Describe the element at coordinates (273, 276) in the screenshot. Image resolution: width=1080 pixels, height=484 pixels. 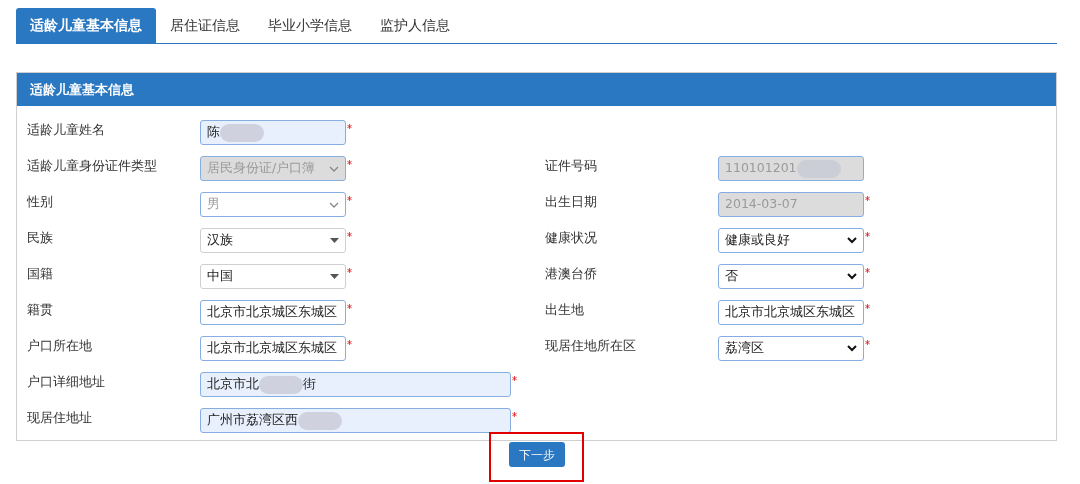
I see `dropdown-field: 中国` at that location.